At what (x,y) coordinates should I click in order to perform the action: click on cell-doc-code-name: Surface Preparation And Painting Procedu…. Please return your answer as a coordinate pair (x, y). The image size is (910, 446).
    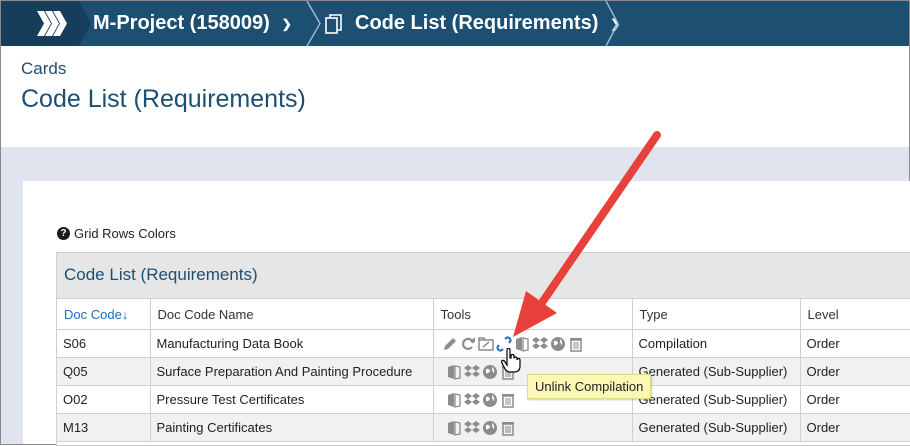
    Looking at the image, I should click on (292, 371).